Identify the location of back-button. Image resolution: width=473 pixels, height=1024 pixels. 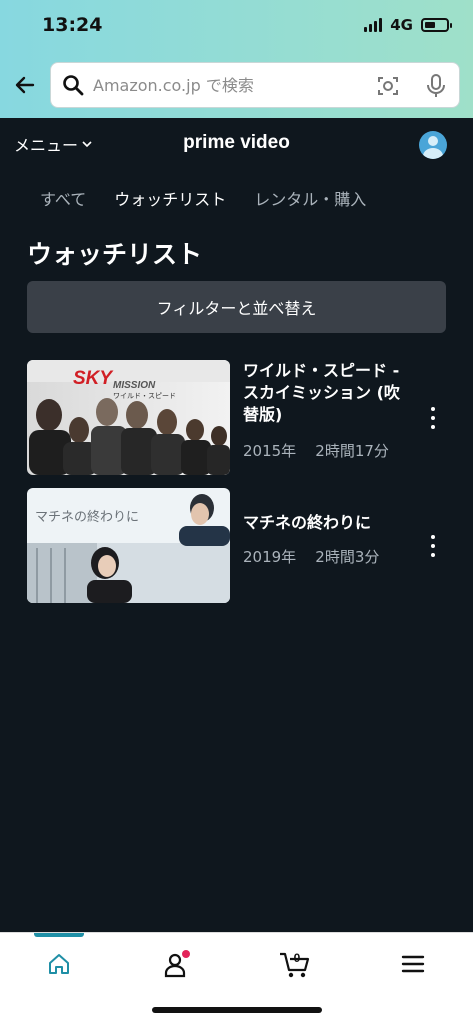
(25, 85).